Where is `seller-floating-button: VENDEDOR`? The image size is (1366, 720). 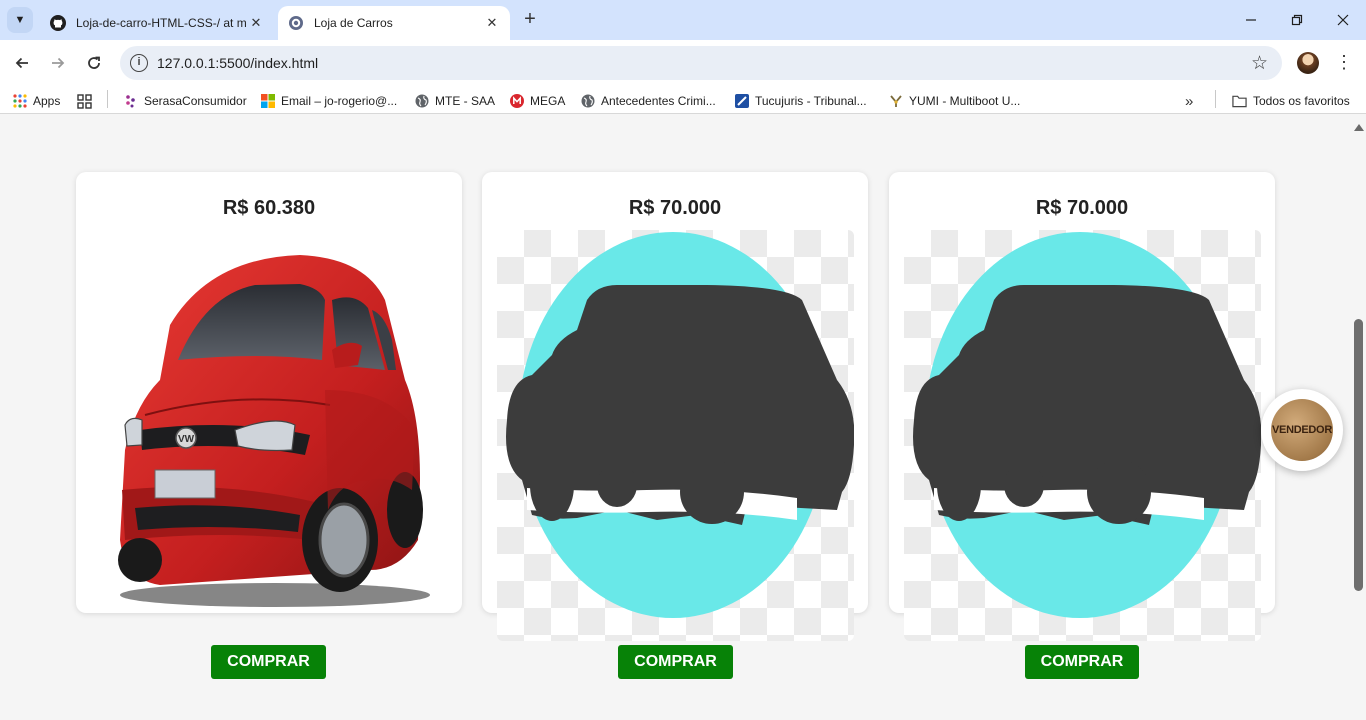 seller-floating-button: VENDEDOR is located at coordinates (1302, 430).